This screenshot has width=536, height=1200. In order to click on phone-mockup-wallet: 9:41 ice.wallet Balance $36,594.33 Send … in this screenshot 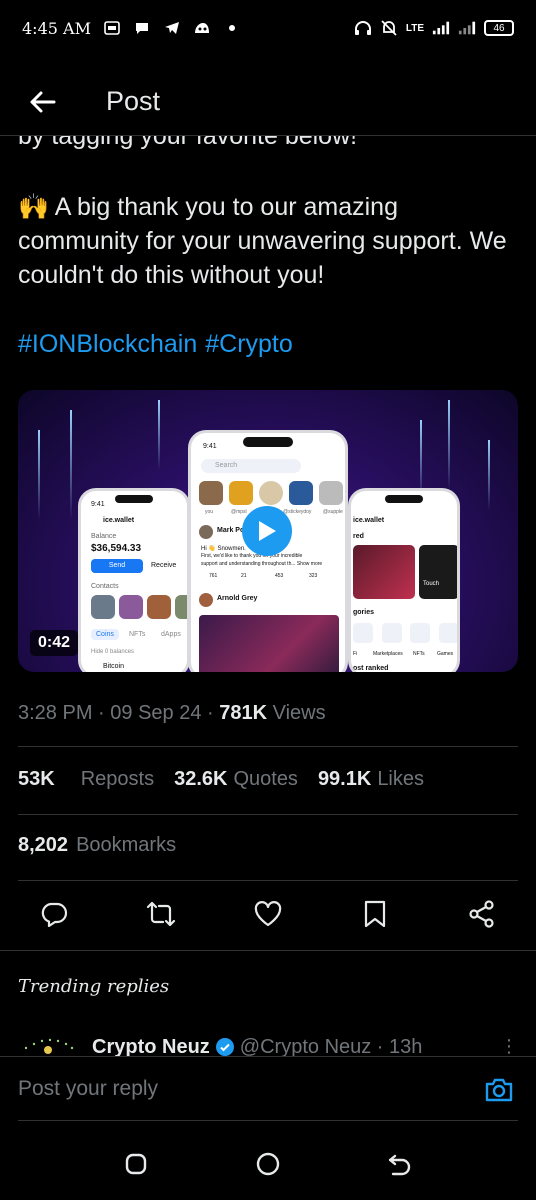, I will do `click(134, 580)`.